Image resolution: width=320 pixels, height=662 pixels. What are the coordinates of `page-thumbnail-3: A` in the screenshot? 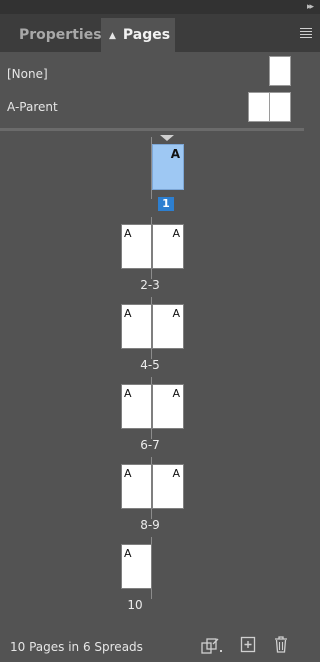 It's located at (168, 246).